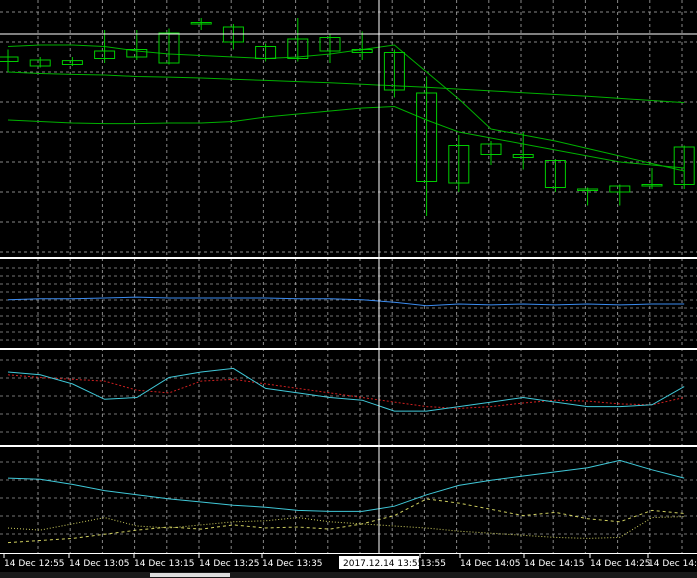 The height and width of the screenshot is (578, 697). Describe the element at coordinates (433, 564) in the screenshot. I see `time-label: 13:55` at that location.